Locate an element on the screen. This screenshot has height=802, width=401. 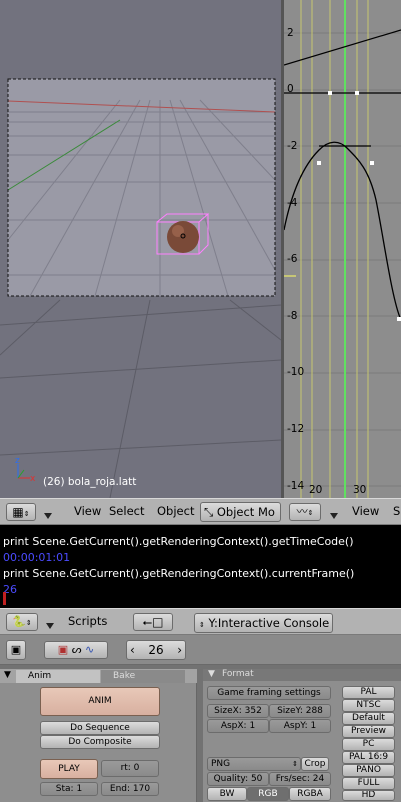
x-tick: 30 is located at coordinates (360, 490).